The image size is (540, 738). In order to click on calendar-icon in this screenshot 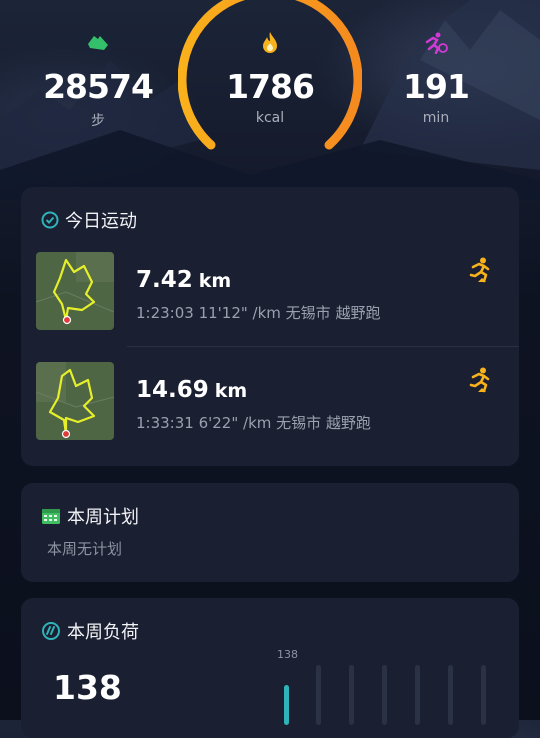, I will do `click(51, 516)`.